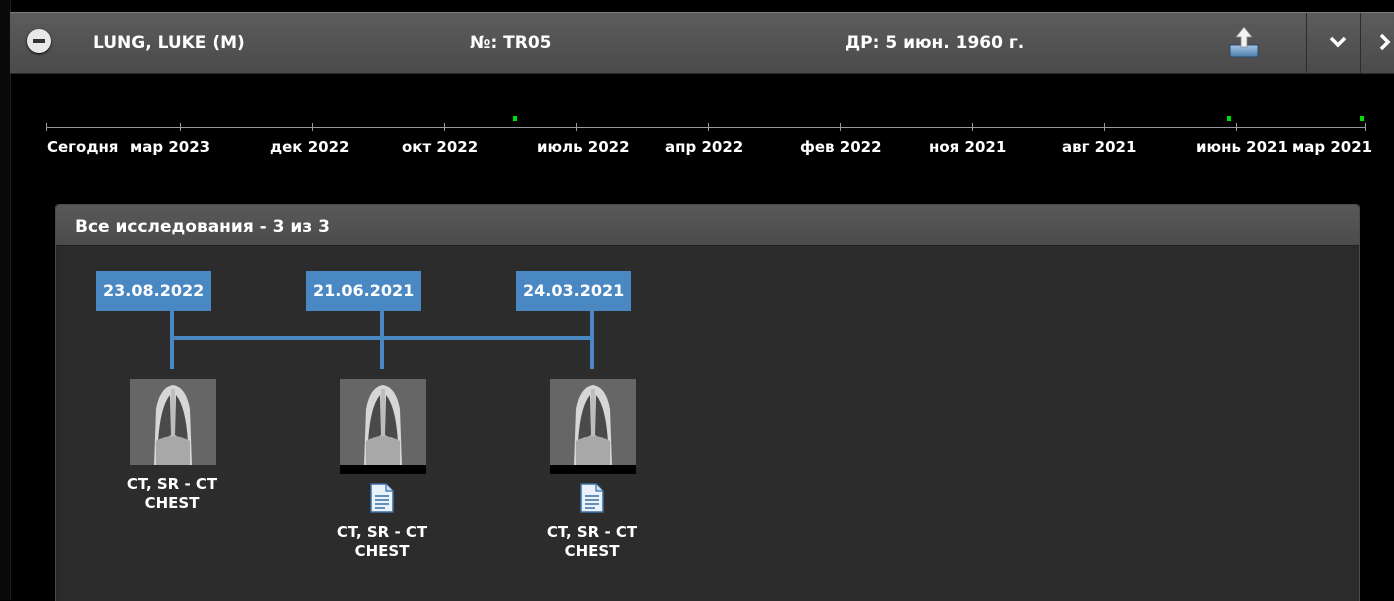 The width and height of the screenshot is (1394, 601). What do you see at coordinates (202, 227) in the screenshot?
I see `panel-title: Все исследования - 3 из 3` at bounding box center [202, 227].